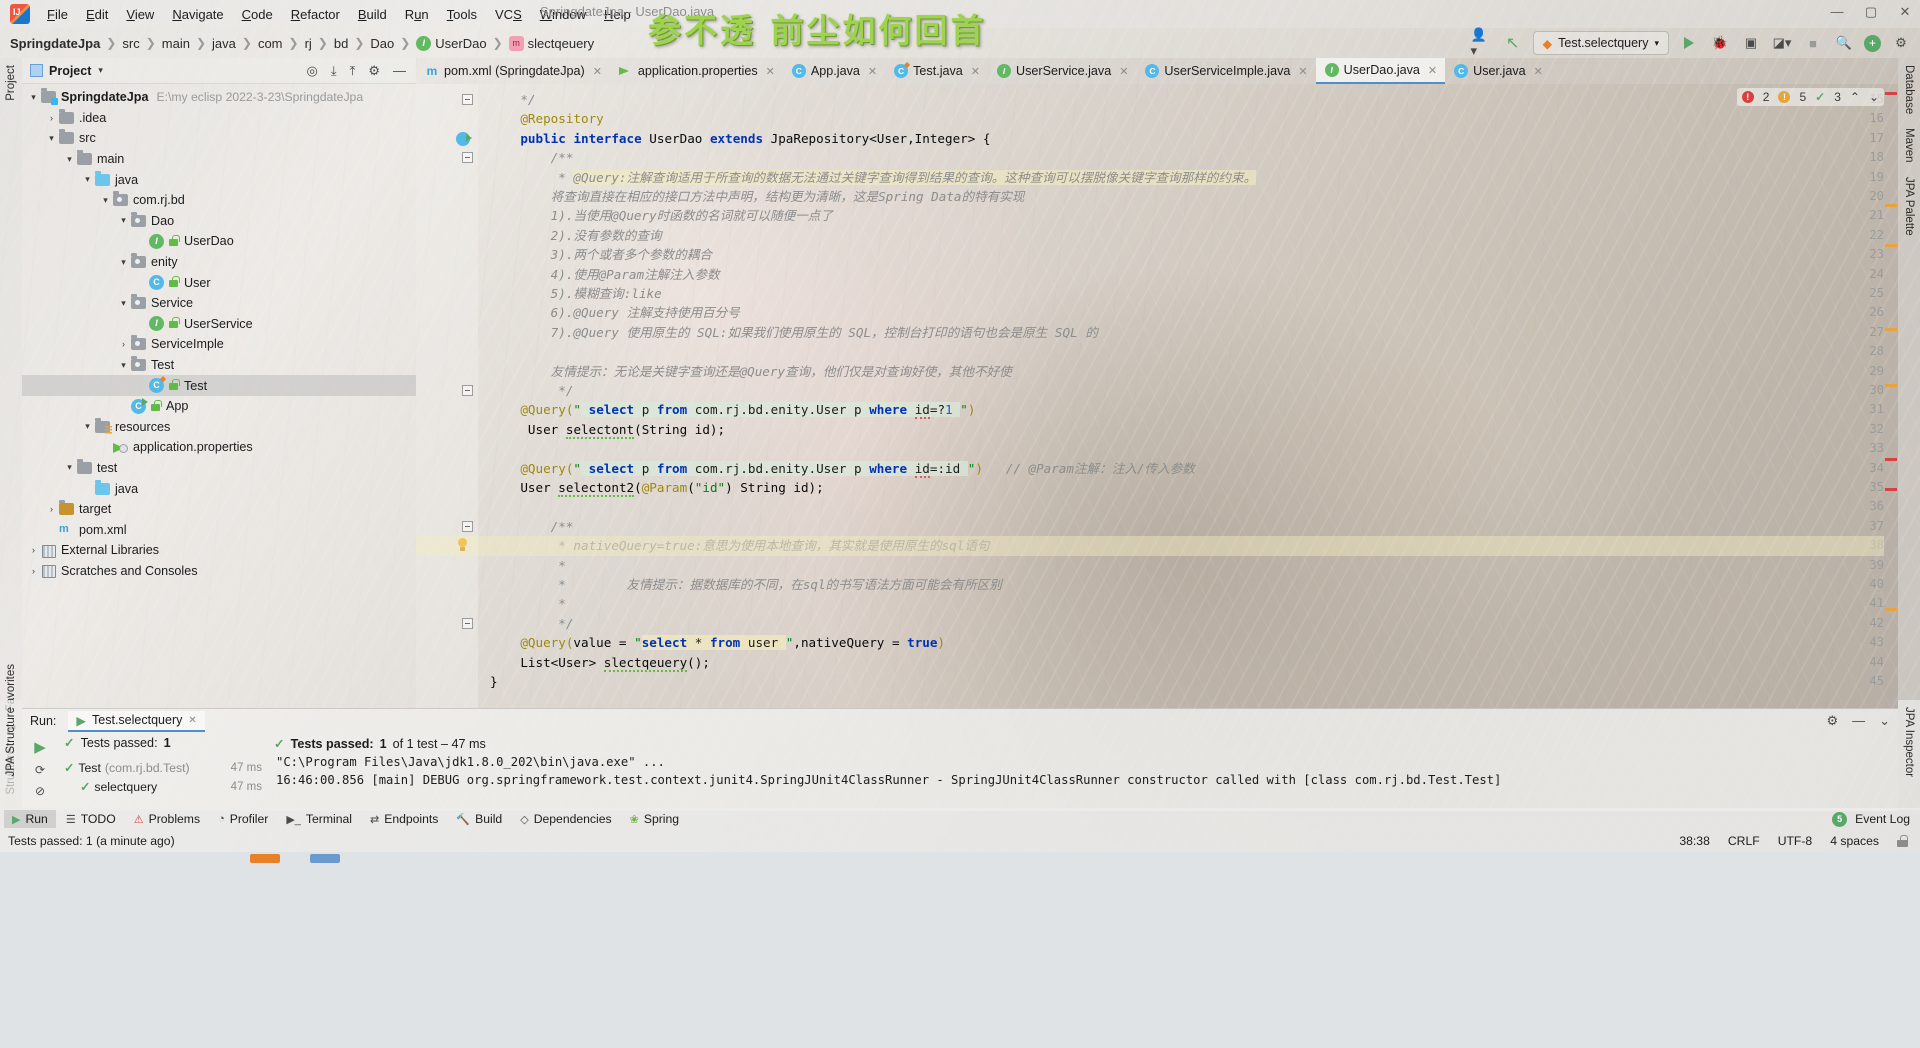 The width and height of the screenshot is (1920, 1048). I want to click on tree-node-target: › target, so click(219, 509).